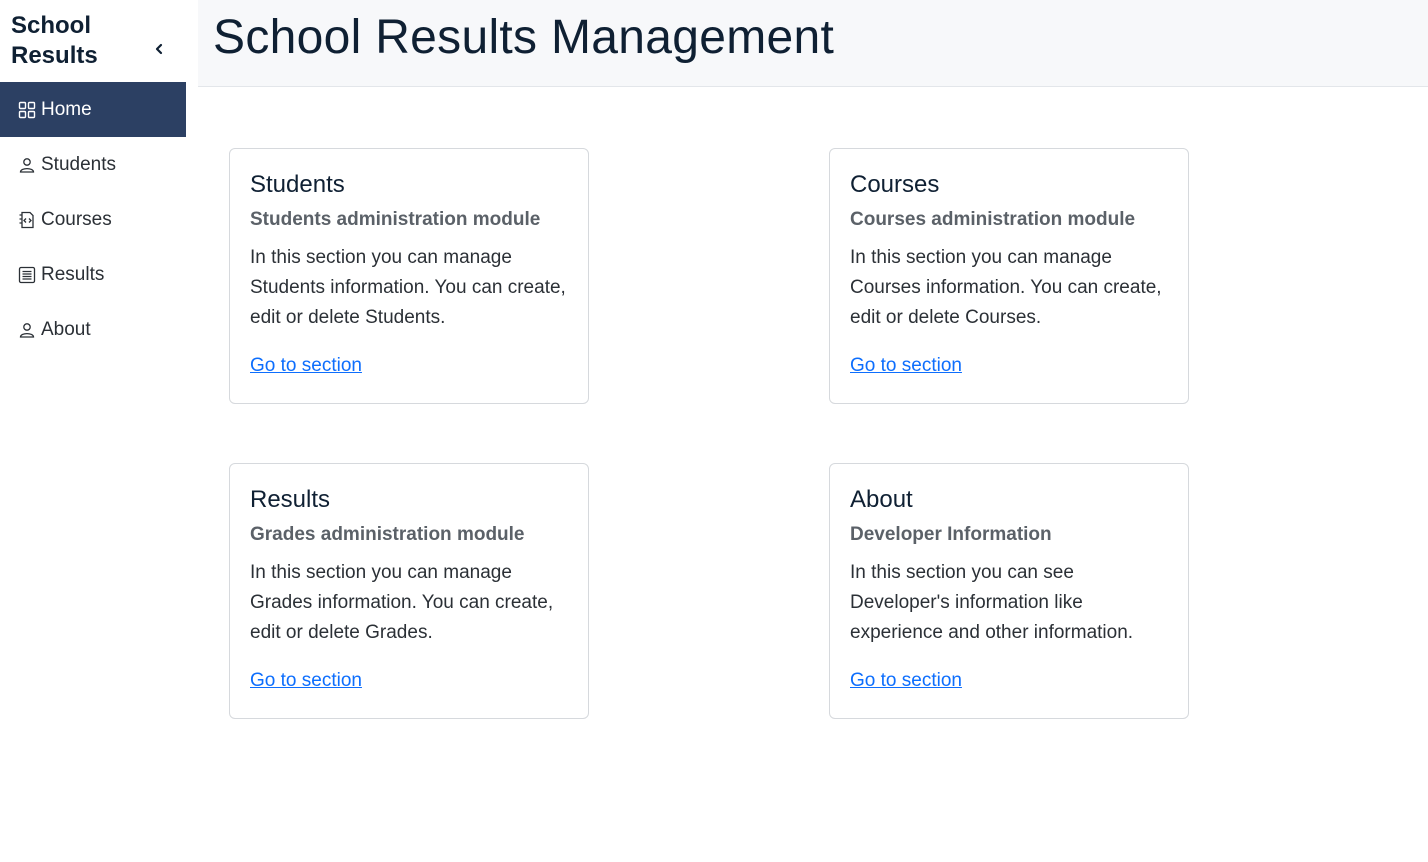  Describe the element at coordinates (290, 499) in the screenshot. I see `card-title: Results` at that location.